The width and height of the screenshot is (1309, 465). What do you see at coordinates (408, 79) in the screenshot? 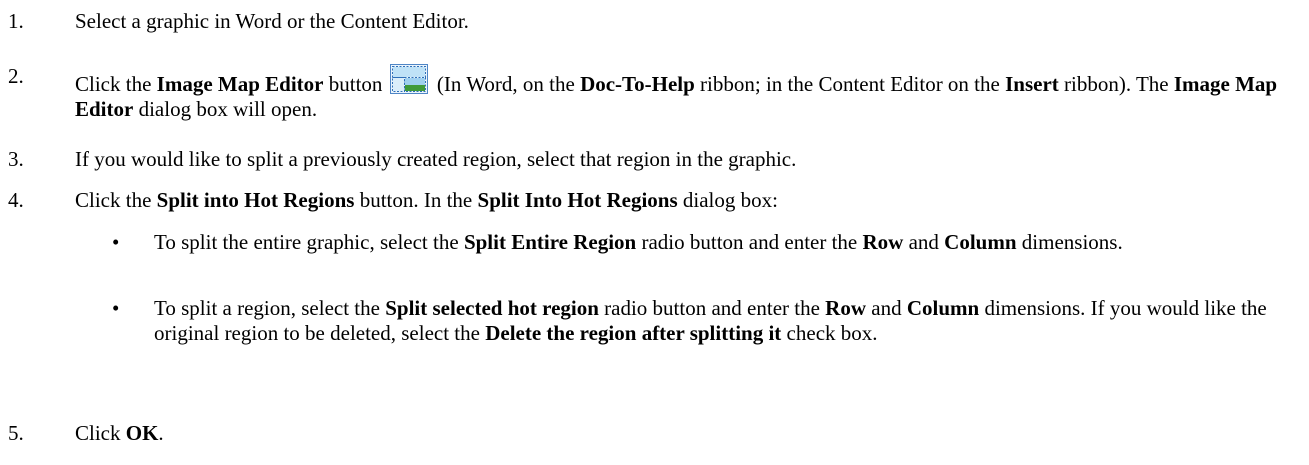
I see `image-map-editor-icon` at bounding box center [408, 79].